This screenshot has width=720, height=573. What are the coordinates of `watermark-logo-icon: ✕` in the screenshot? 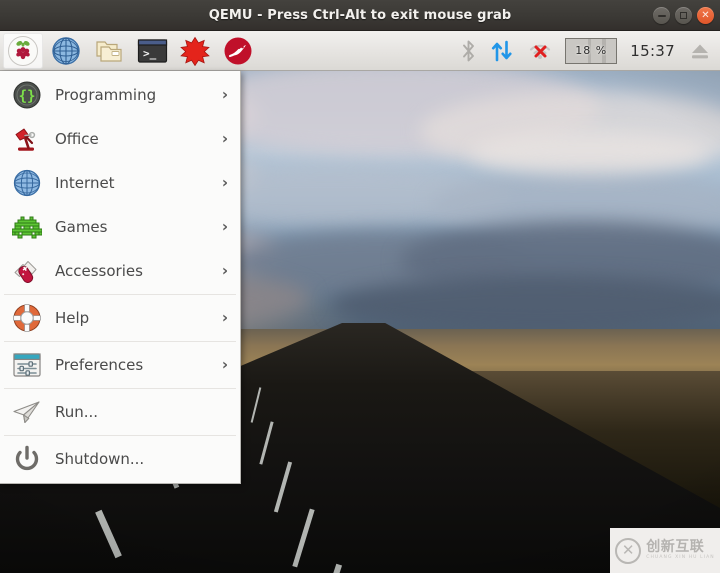 It's located at (628, 550).